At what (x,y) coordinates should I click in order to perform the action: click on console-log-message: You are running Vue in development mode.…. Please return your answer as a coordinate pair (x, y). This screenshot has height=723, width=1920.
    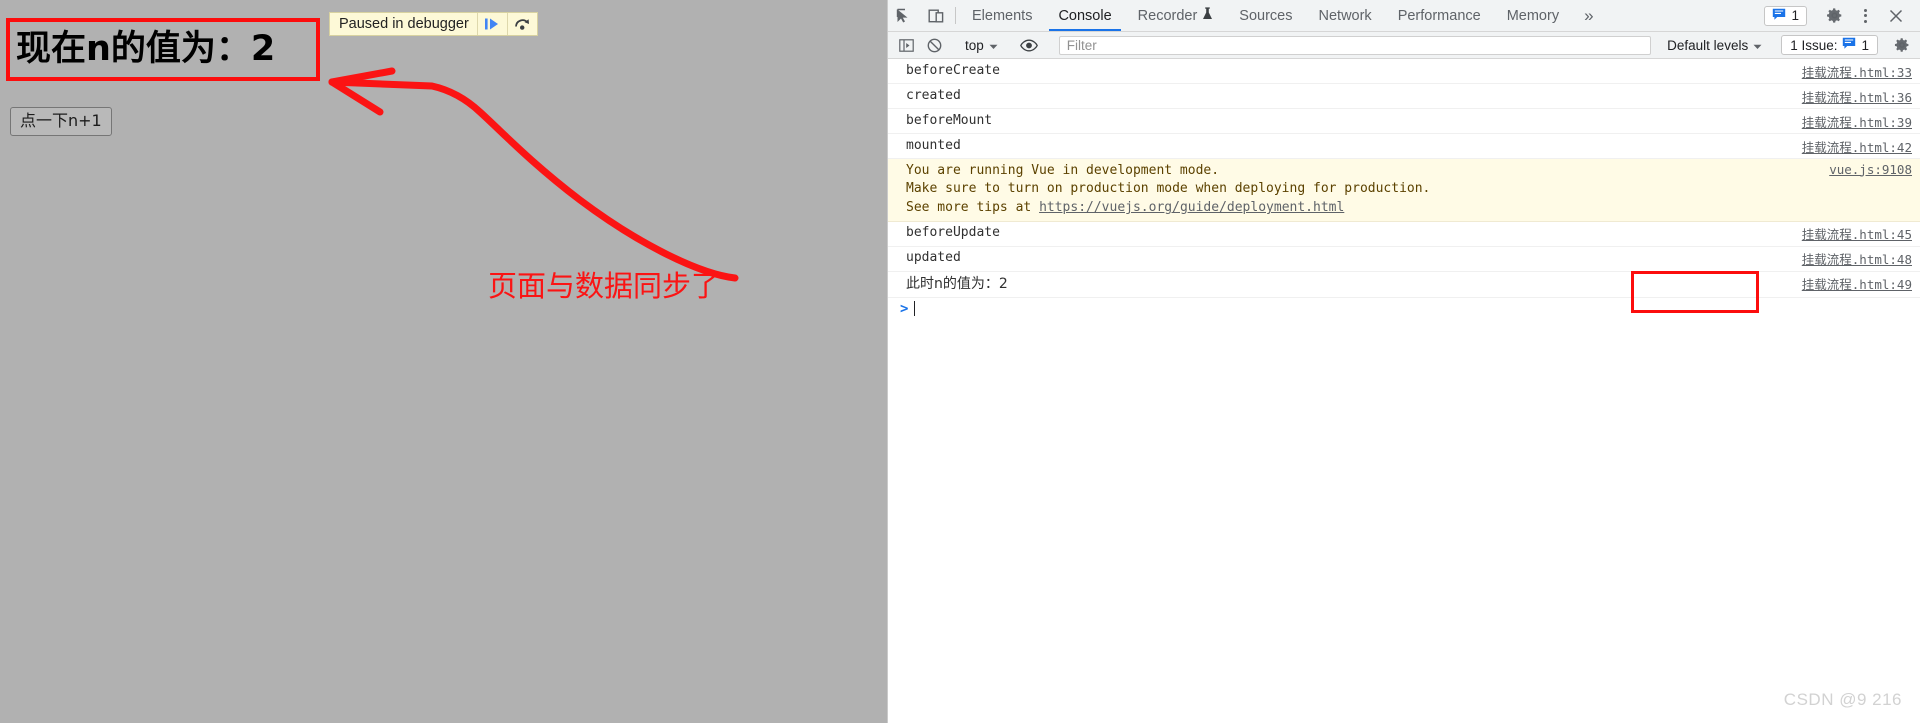
    Looking at the image, I should click on (1168, 189).